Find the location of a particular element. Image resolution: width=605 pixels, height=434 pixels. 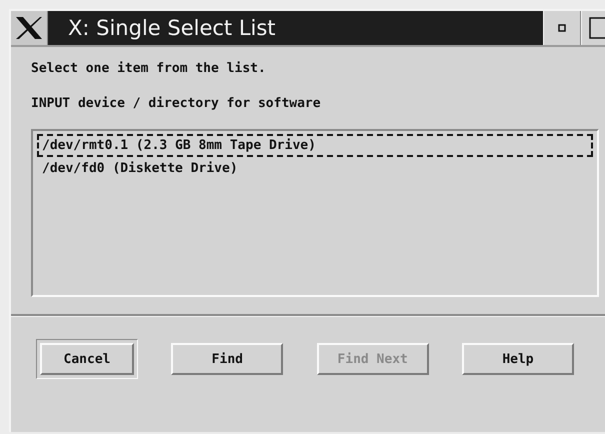

window-menu-button is located at coordinates (29, 28).